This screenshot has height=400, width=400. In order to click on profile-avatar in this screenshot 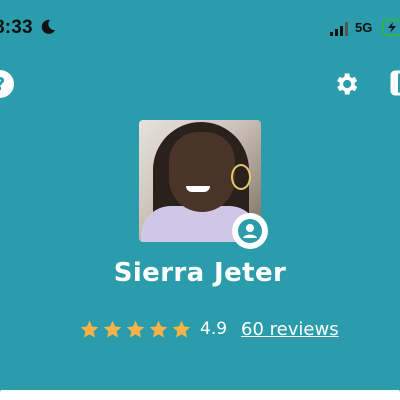, I will do `click(203, 184)`.